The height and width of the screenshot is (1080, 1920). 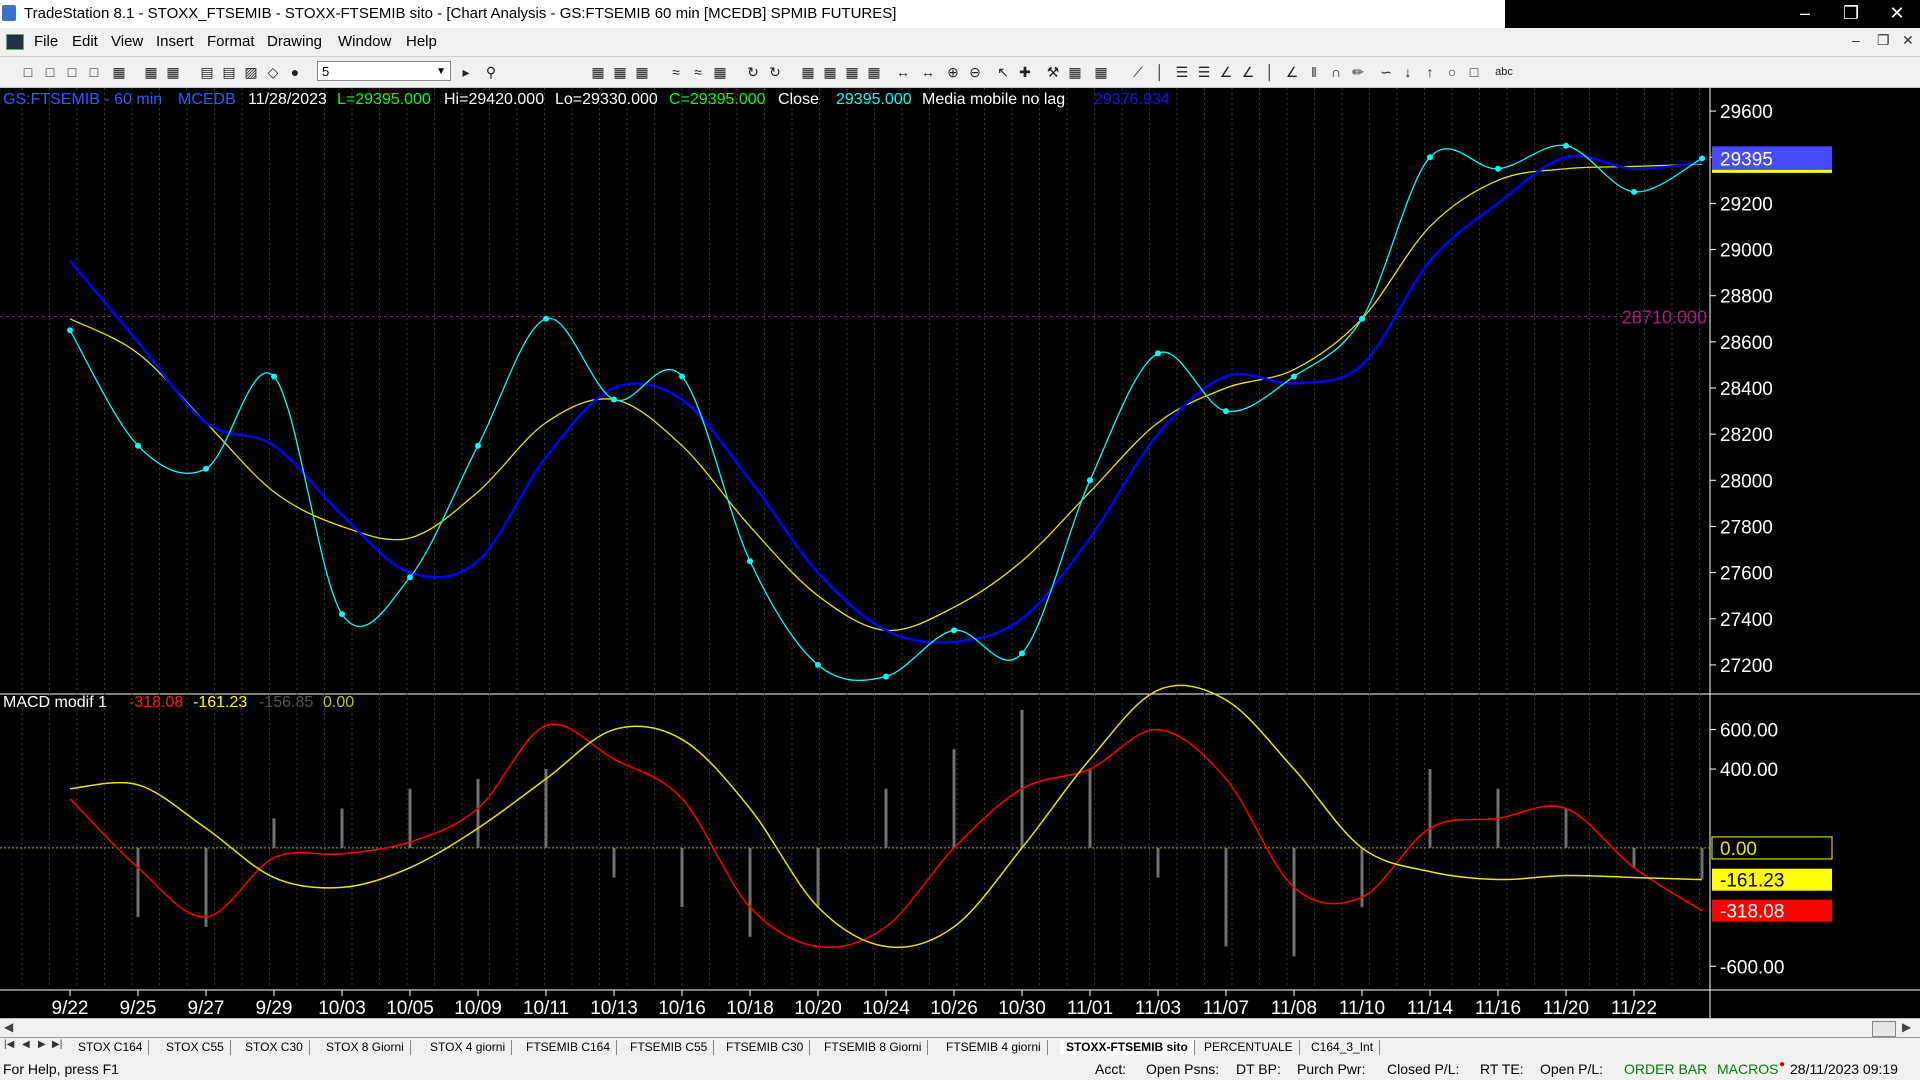 I want to click on refresh-icon: ↻, so click(x=753, y=72).